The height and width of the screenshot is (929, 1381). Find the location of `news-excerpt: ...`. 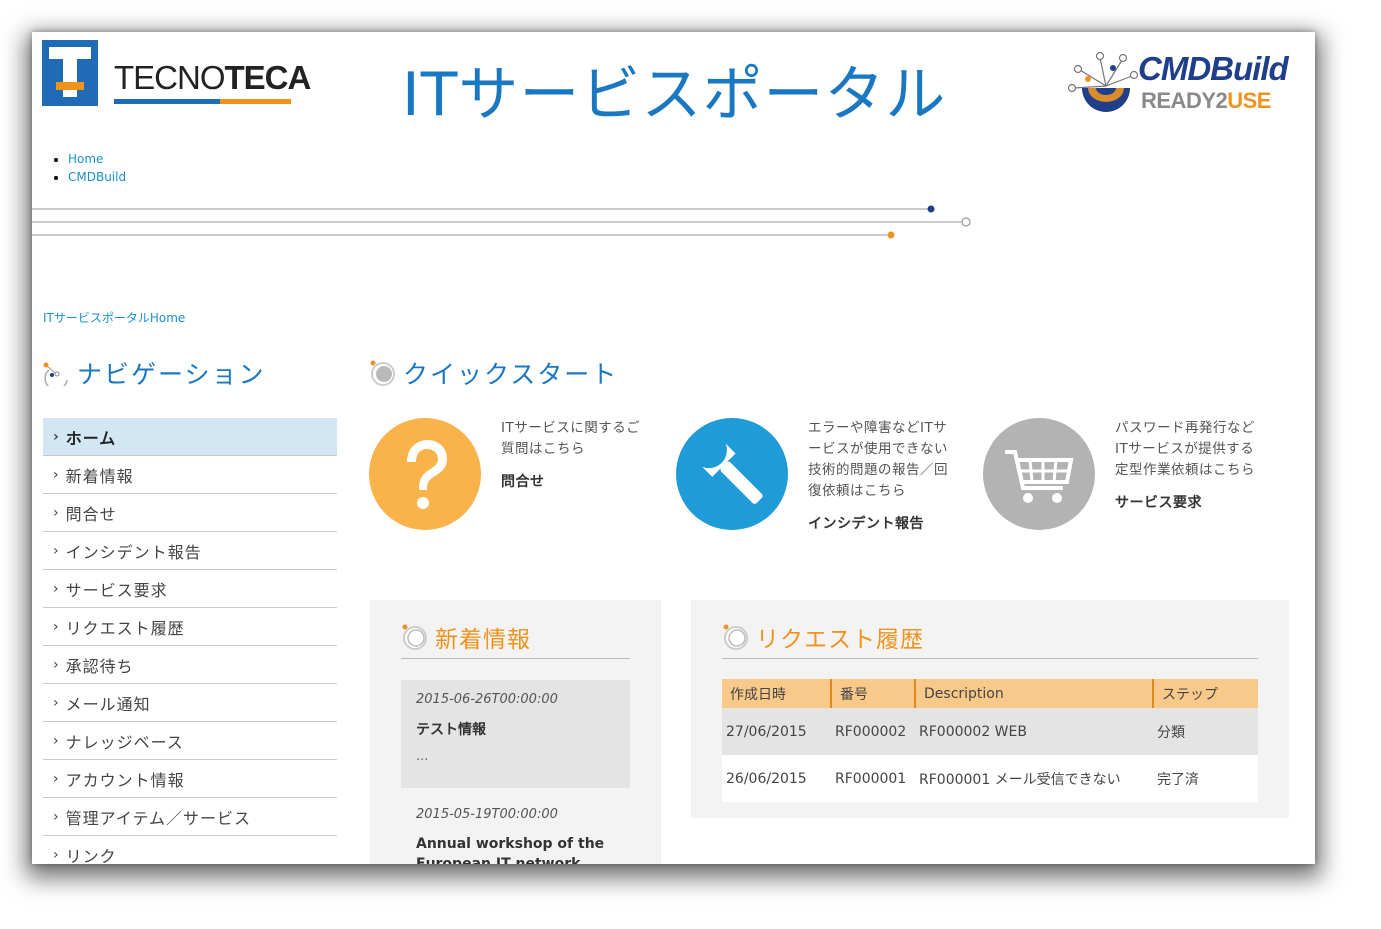

news-excerpt: ... is located at coordinates (422, 756).